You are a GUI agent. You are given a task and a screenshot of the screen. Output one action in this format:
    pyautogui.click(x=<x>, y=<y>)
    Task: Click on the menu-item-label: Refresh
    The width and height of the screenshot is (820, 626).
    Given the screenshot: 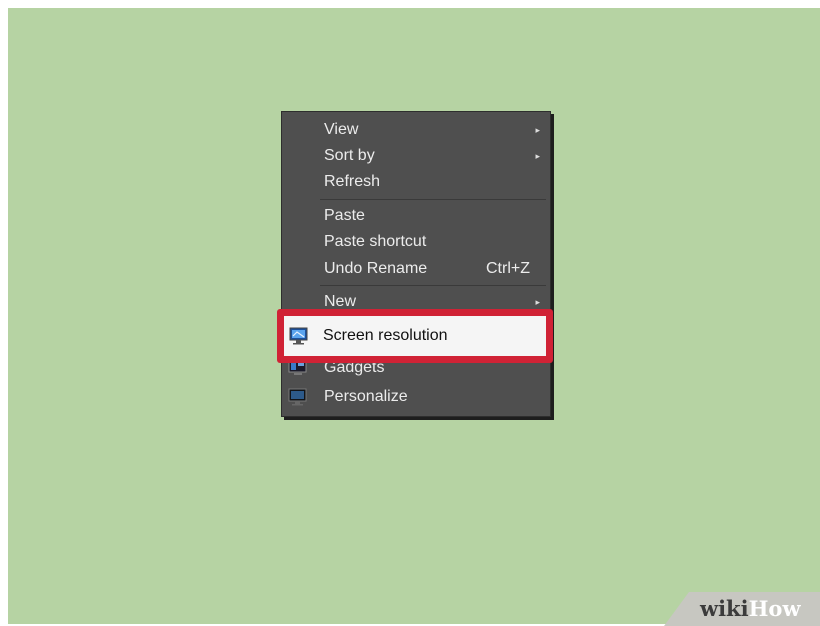 What is the action you would take?
    pyautogui.click(x=352, y=181)
    